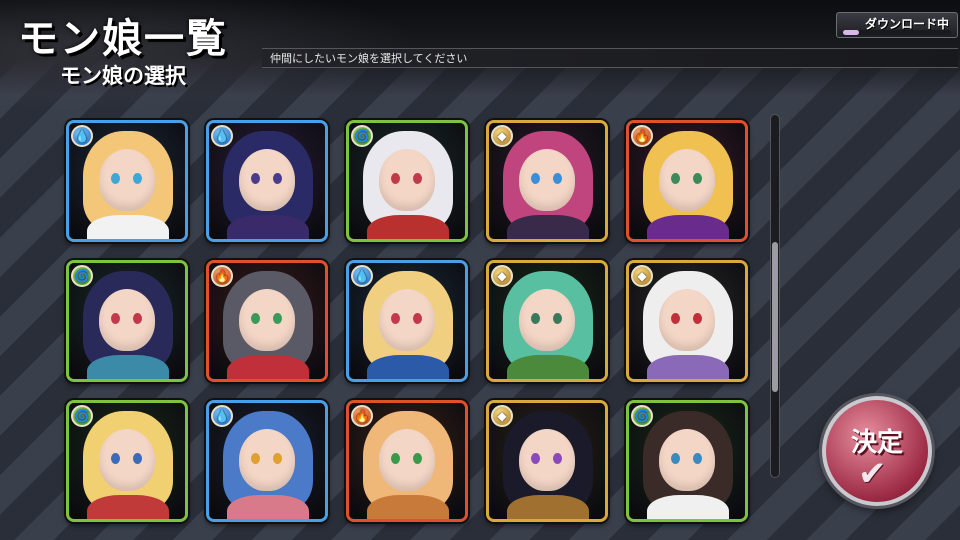 This screenshot has height=540, width=960. What do you see at coordinates (123, 39) in the screenshot?
I see `page-title: モン娘一覧` at bounding box center [123, 39].